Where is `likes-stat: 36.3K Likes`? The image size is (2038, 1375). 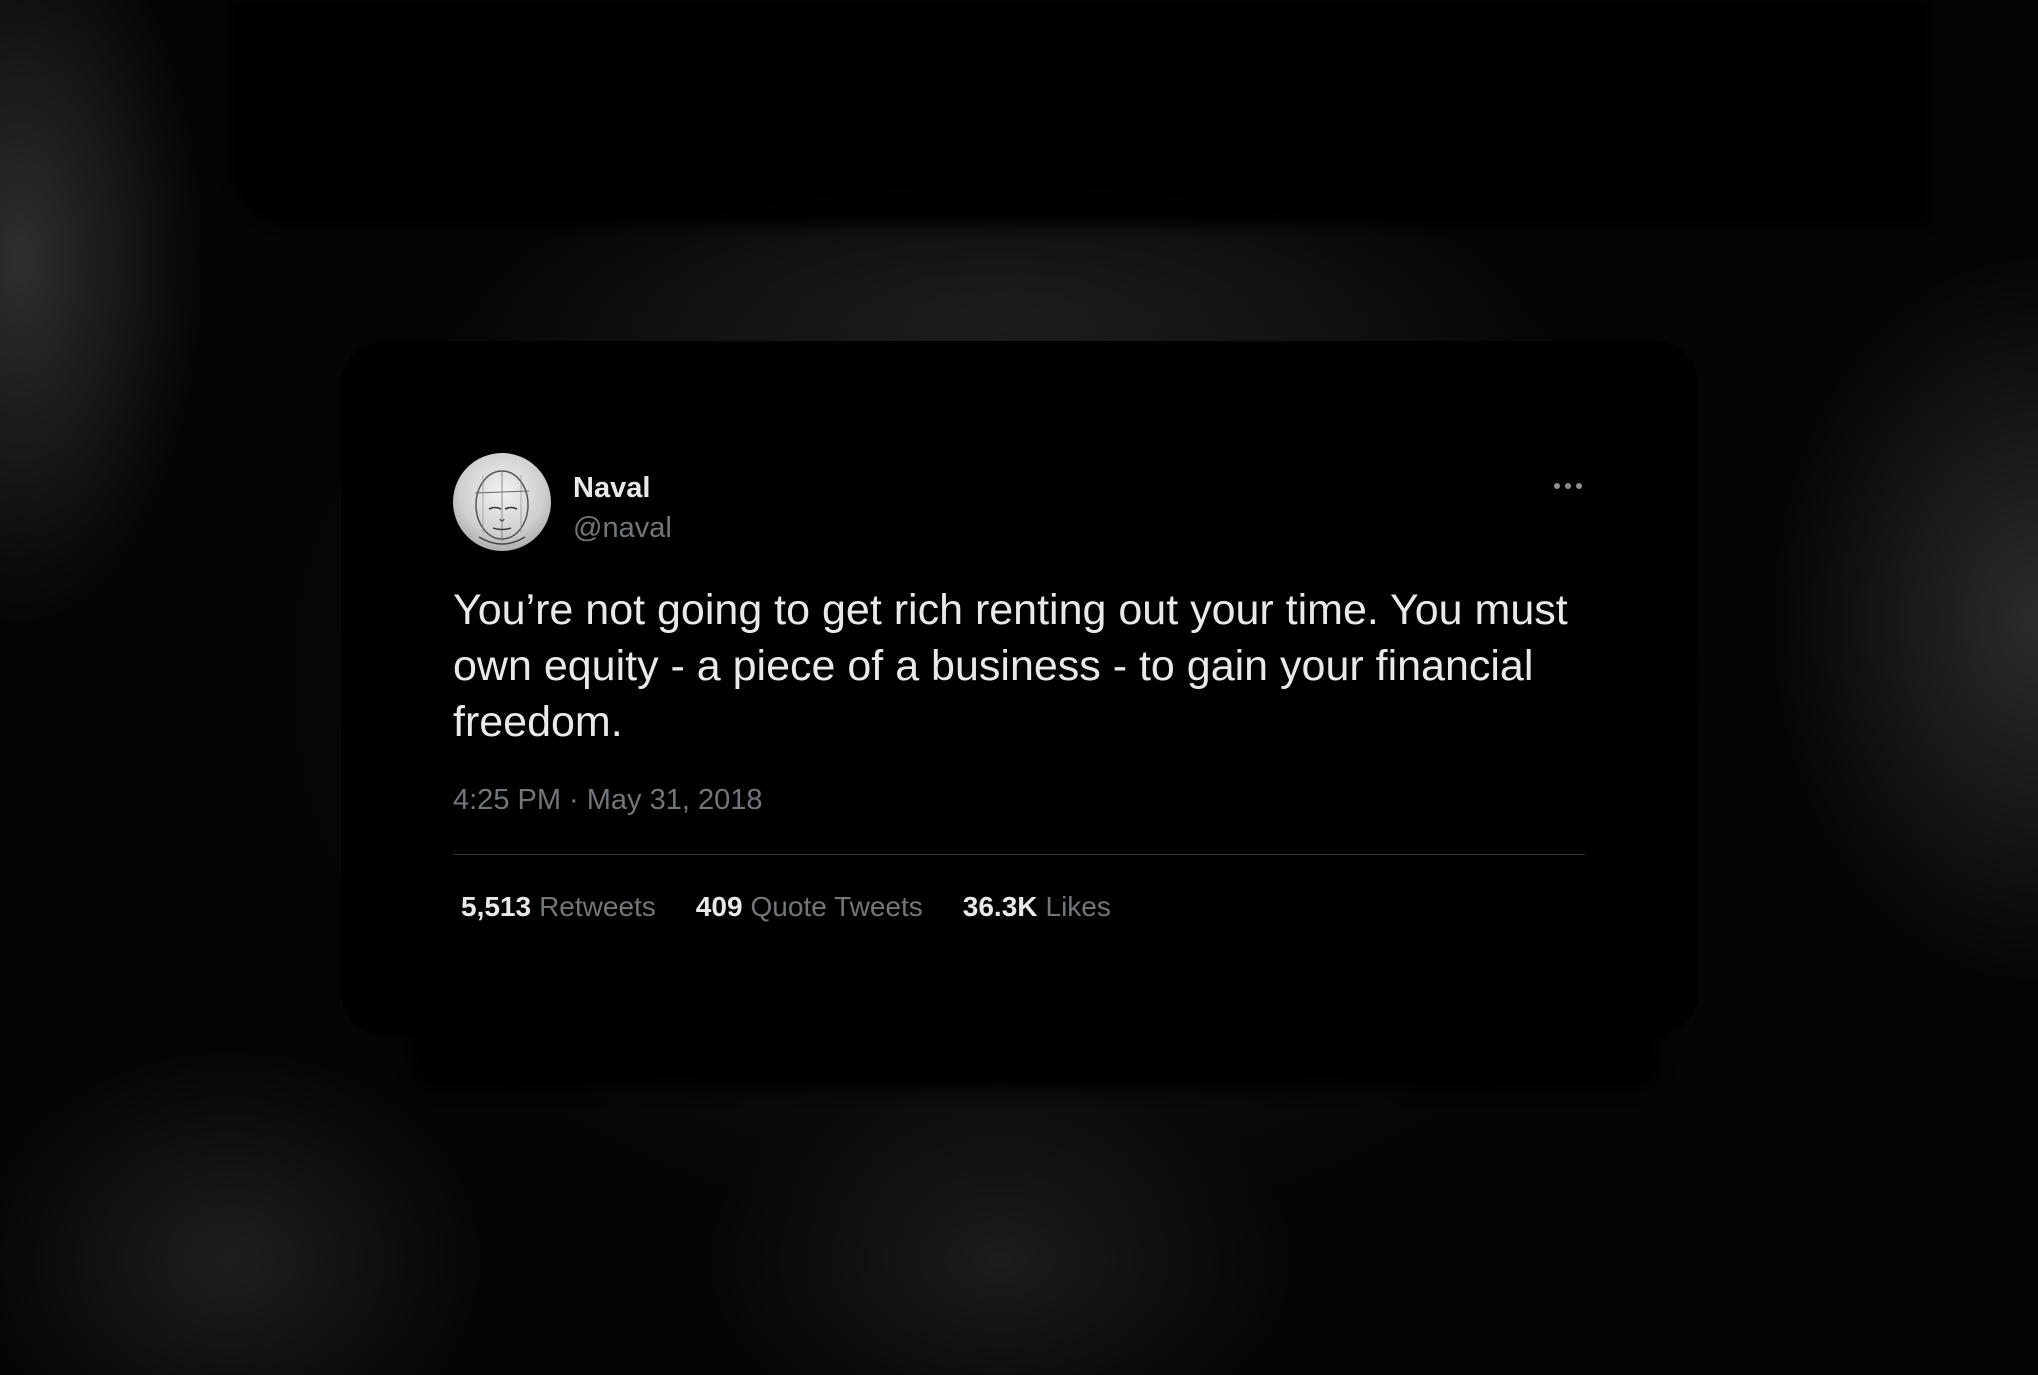 likes-stat: 36.3K Likes is located at coordinates (1037, 907).